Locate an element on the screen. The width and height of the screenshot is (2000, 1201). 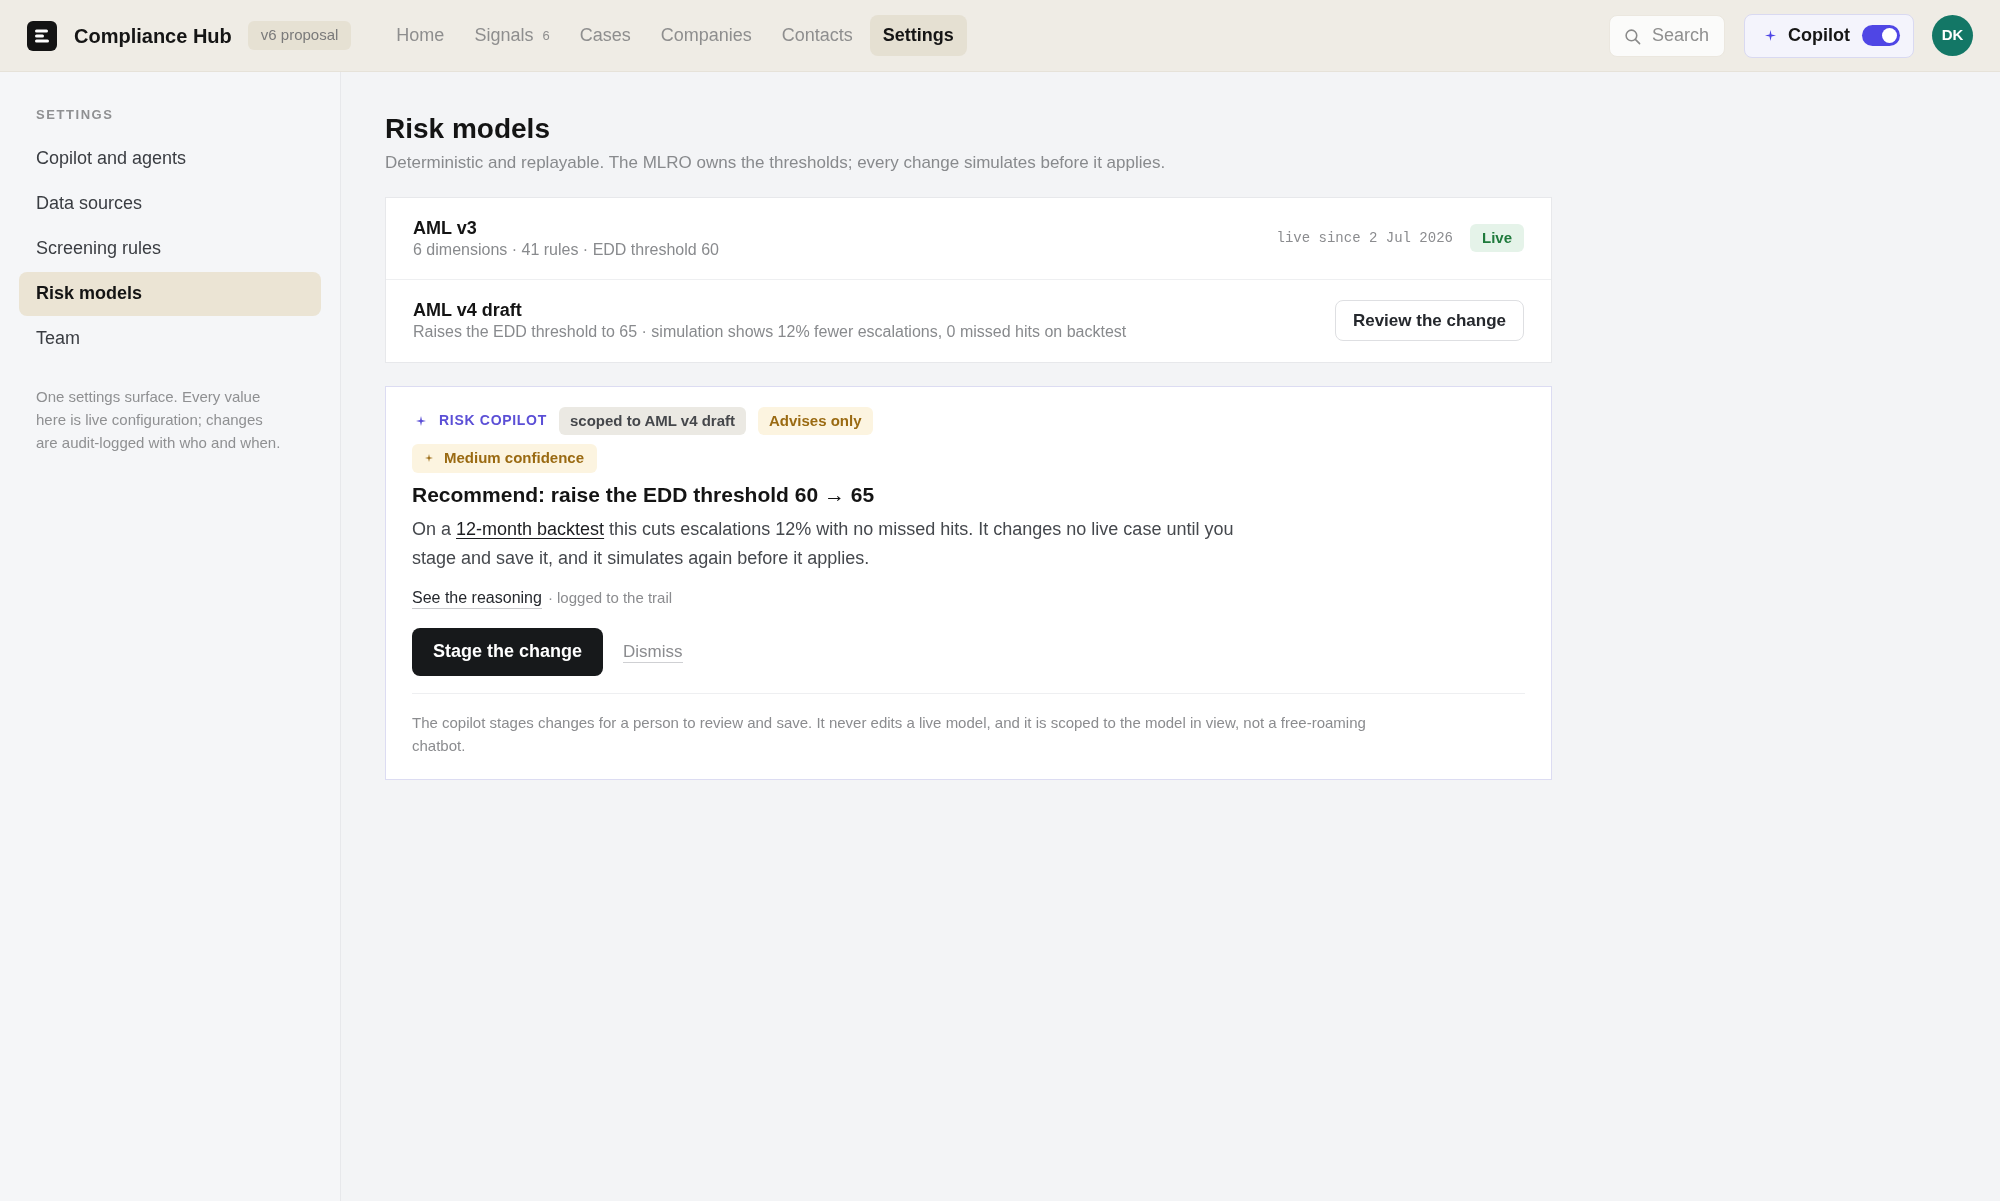
live-since-text: live since 2 Jul 2026 is located at coordinates (1364, 238).